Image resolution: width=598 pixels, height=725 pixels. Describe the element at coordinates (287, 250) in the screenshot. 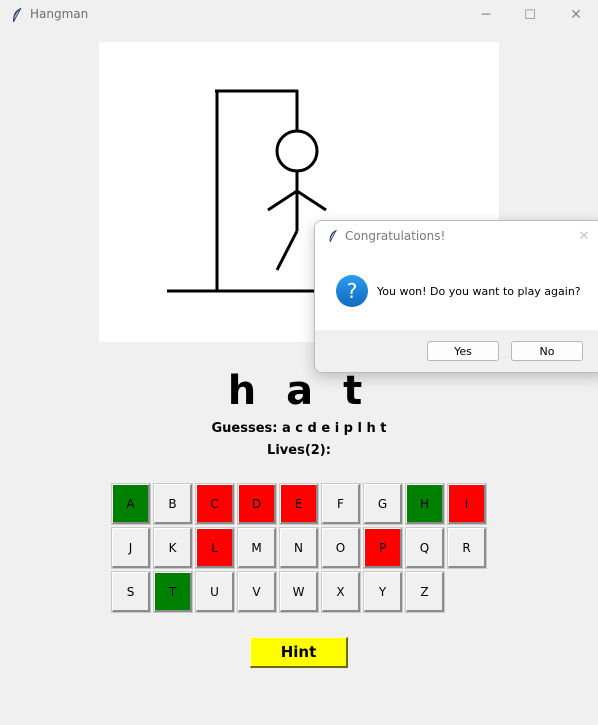

I see `left-leg` at that location.